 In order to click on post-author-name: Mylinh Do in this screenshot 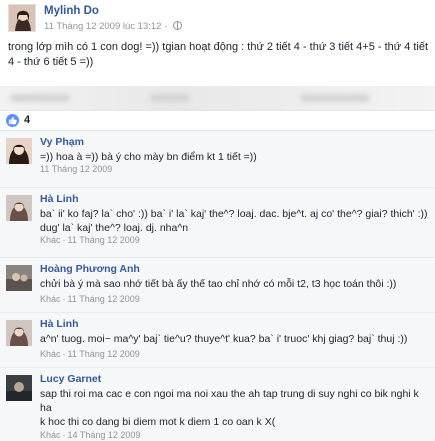, I will do `click(71, 11)`.